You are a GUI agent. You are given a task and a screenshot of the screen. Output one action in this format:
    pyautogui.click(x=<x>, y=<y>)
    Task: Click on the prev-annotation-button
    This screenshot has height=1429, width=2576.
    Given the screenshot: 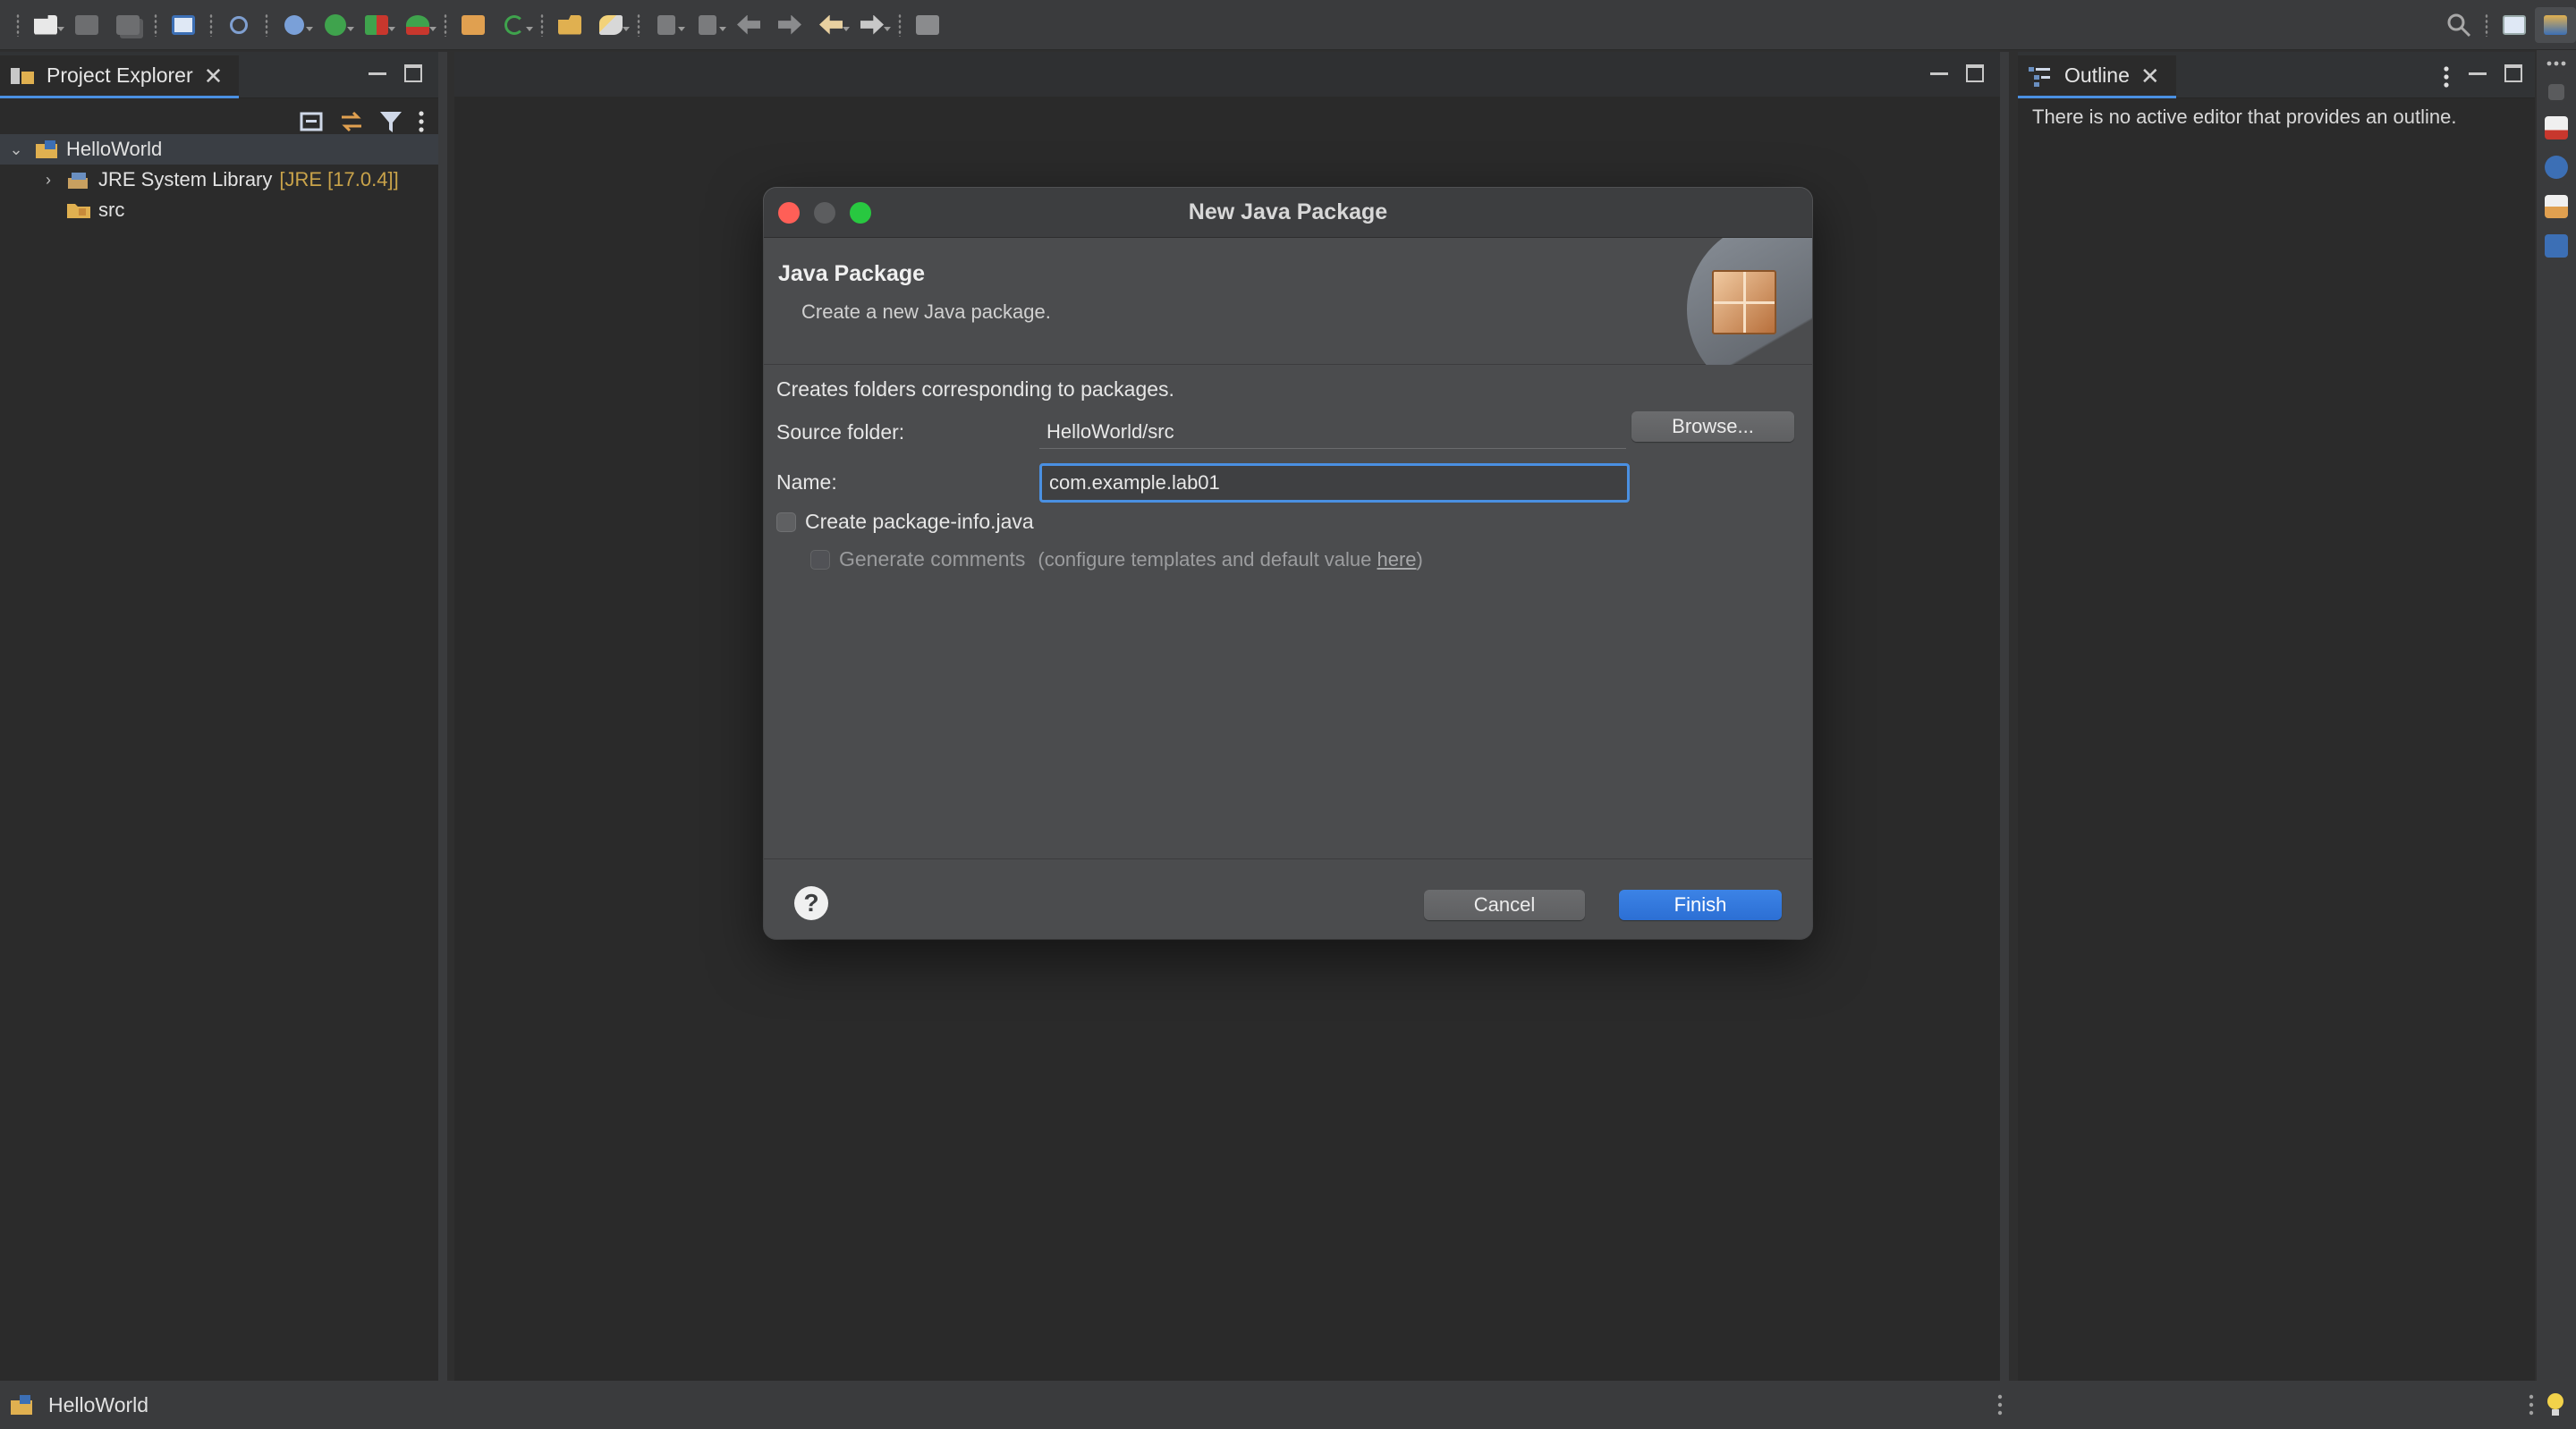 What is the action you would take?
    pyautogui.click(x=707, y=25)
    